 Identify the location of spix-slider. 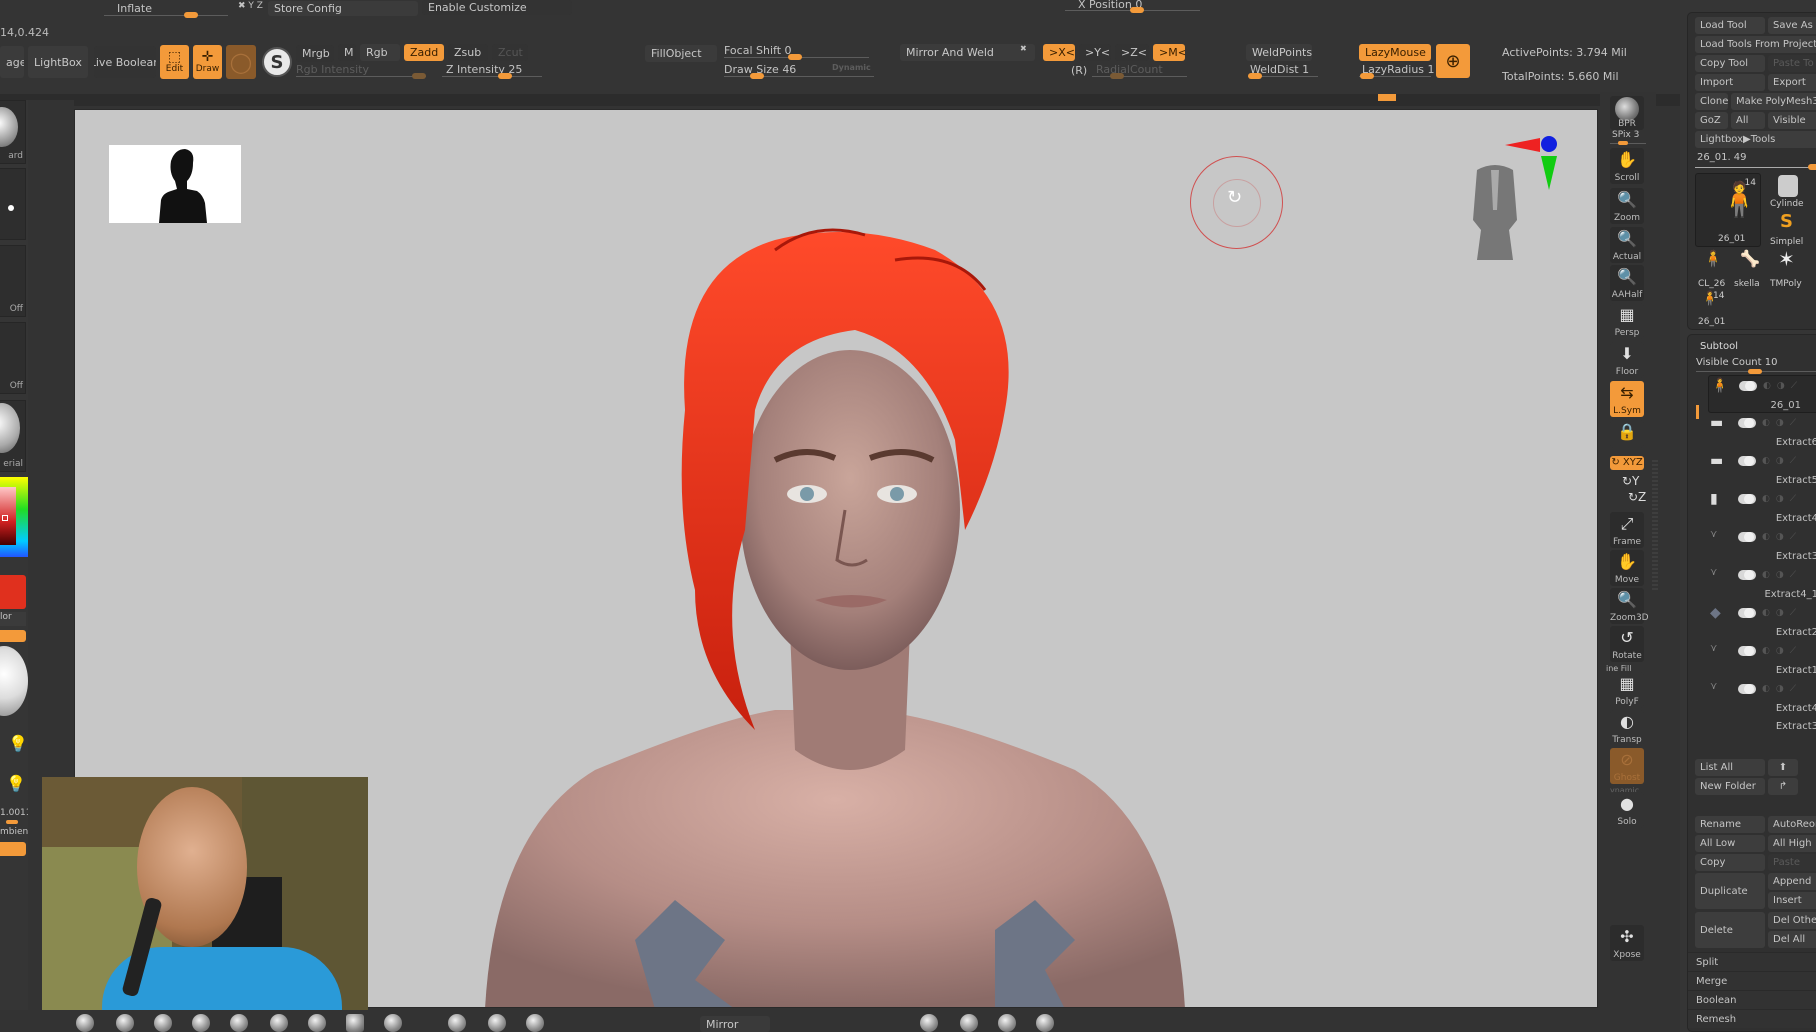
(1628, 143).